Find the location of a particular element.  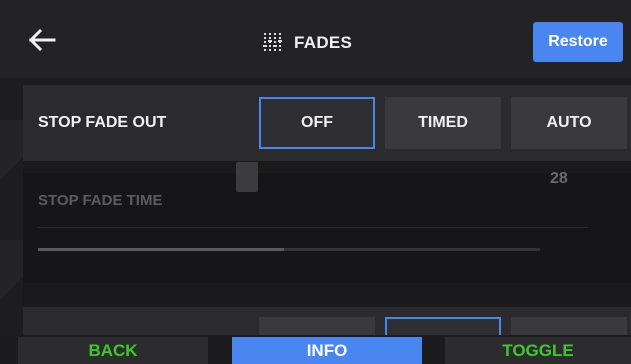

bottom-bar: BACK INFO TOGGLE is located at coordinates (315, 349).